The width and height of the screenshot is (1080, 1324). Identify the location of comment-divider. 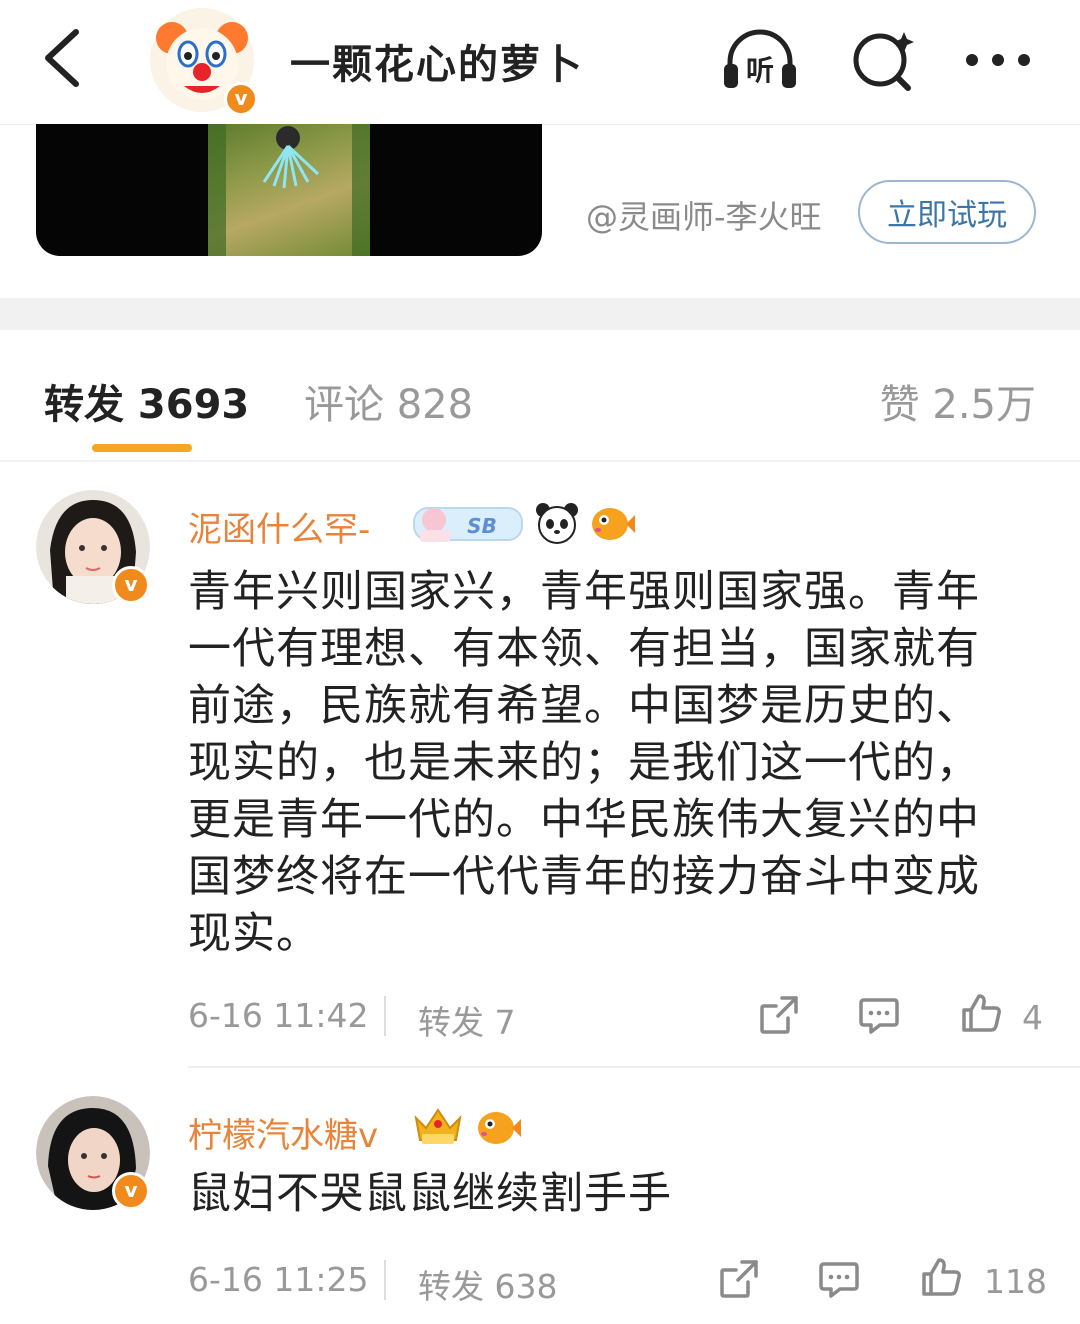
(634, 1067).